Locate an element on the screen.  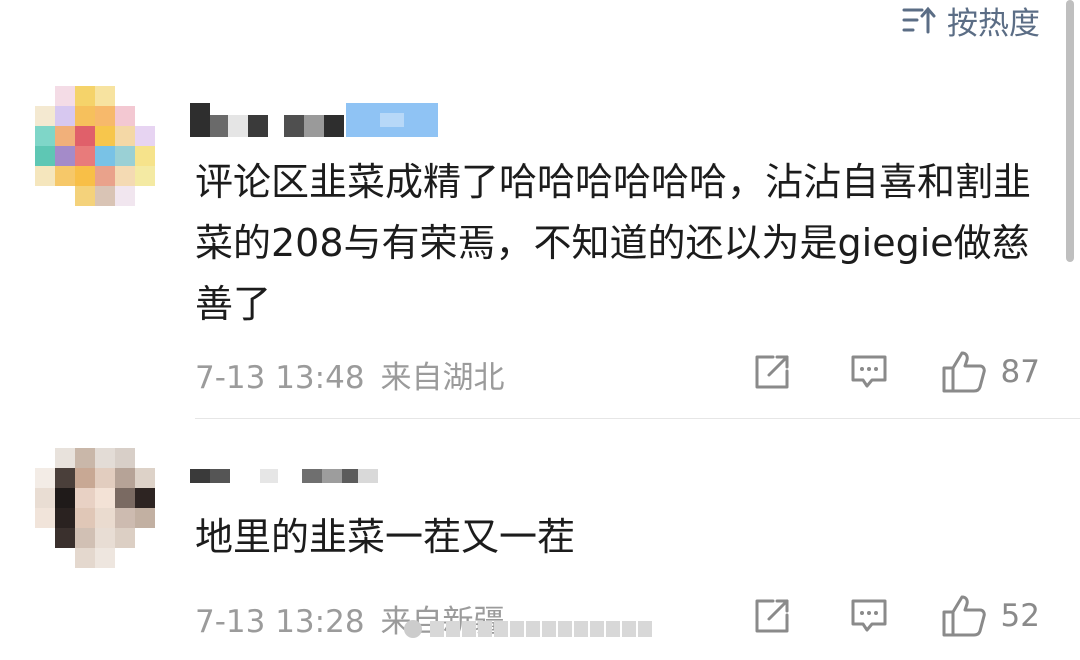
like-count: 87 is located at coordinates (1020, 372).